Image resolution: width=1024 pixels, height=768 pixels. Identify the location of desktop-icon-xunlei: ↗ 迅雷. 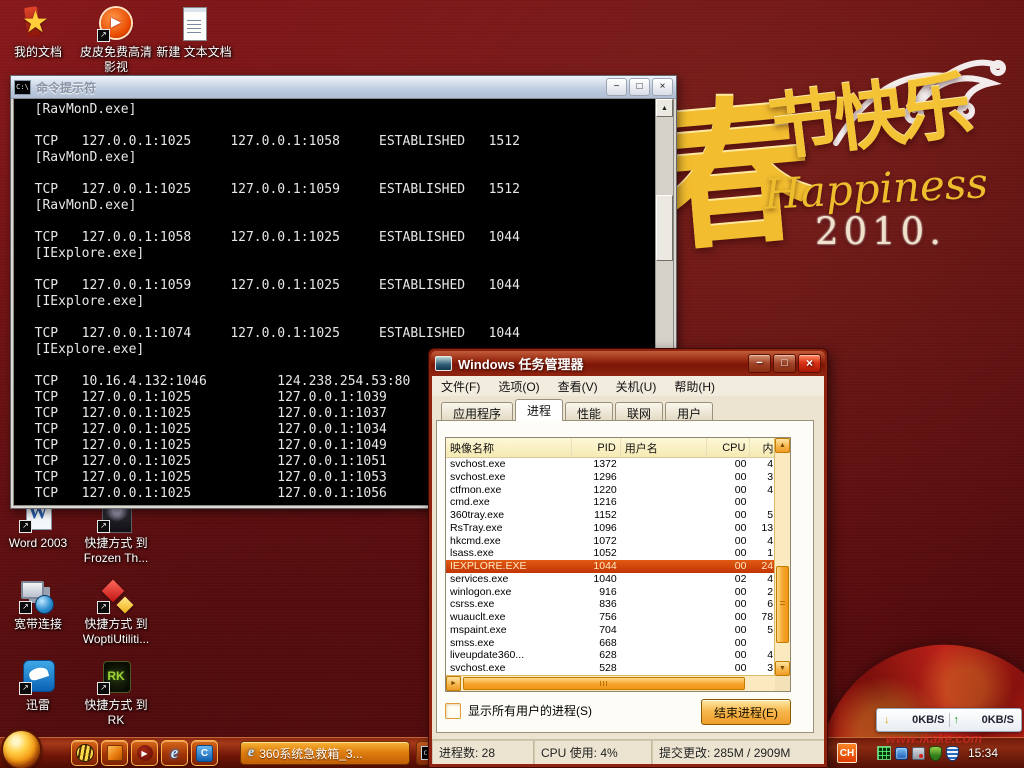
(38, 686).